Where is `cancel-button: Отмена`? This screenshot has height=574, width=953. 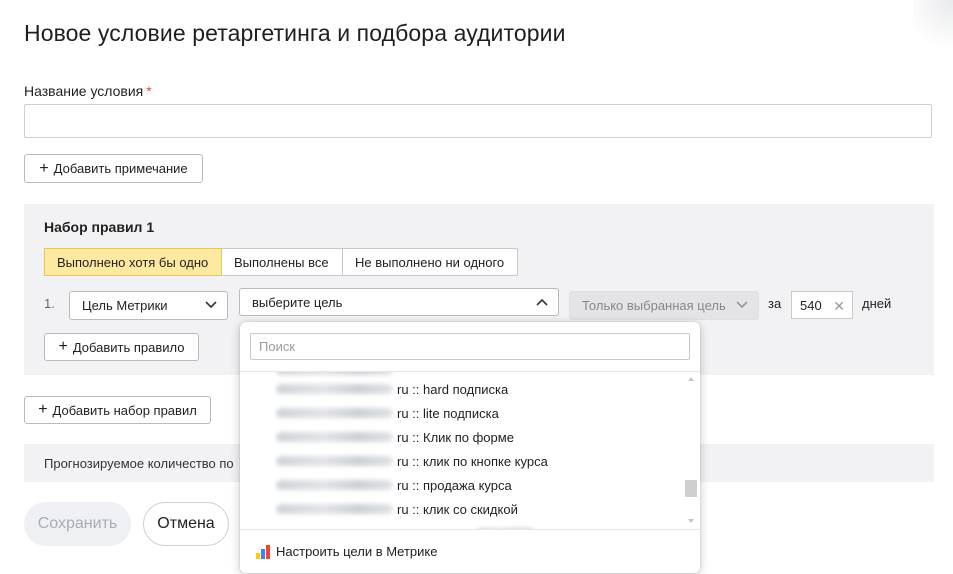
cancel-button: Отмена is located at coordinates (186, 524).